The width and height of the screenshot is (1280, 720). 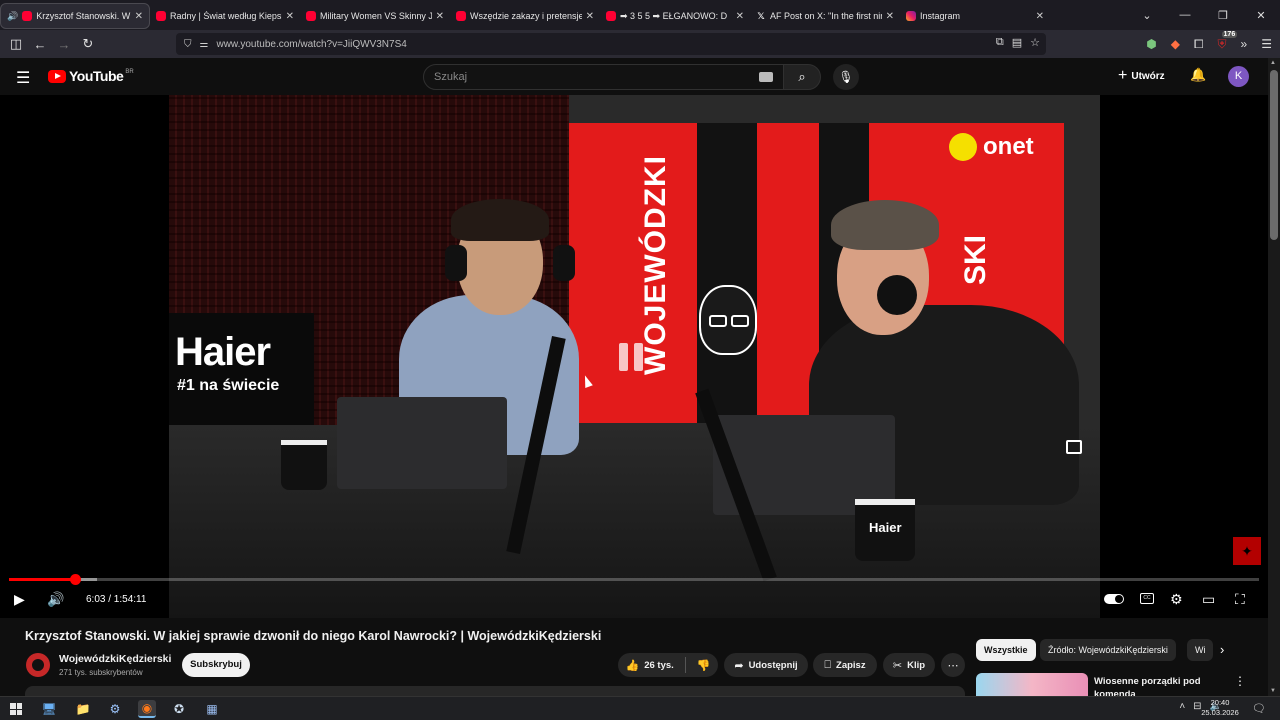 I want to click on settings-gear-icon: ⚙, so click(x=1176, y=599).